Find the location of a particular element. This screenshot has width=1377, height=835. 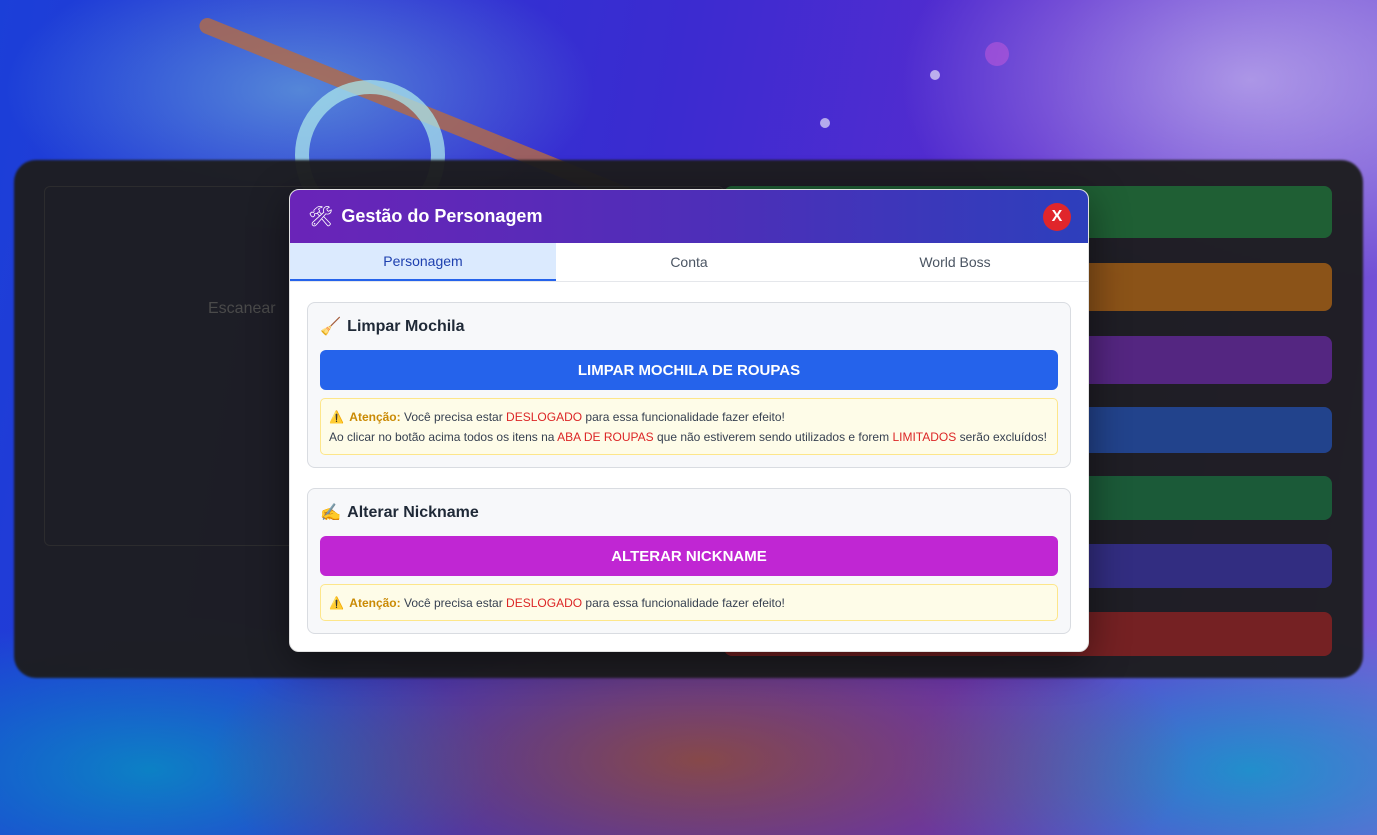

tab-bar: Personagem Conta World Boss is located at coordinates (689, 262).